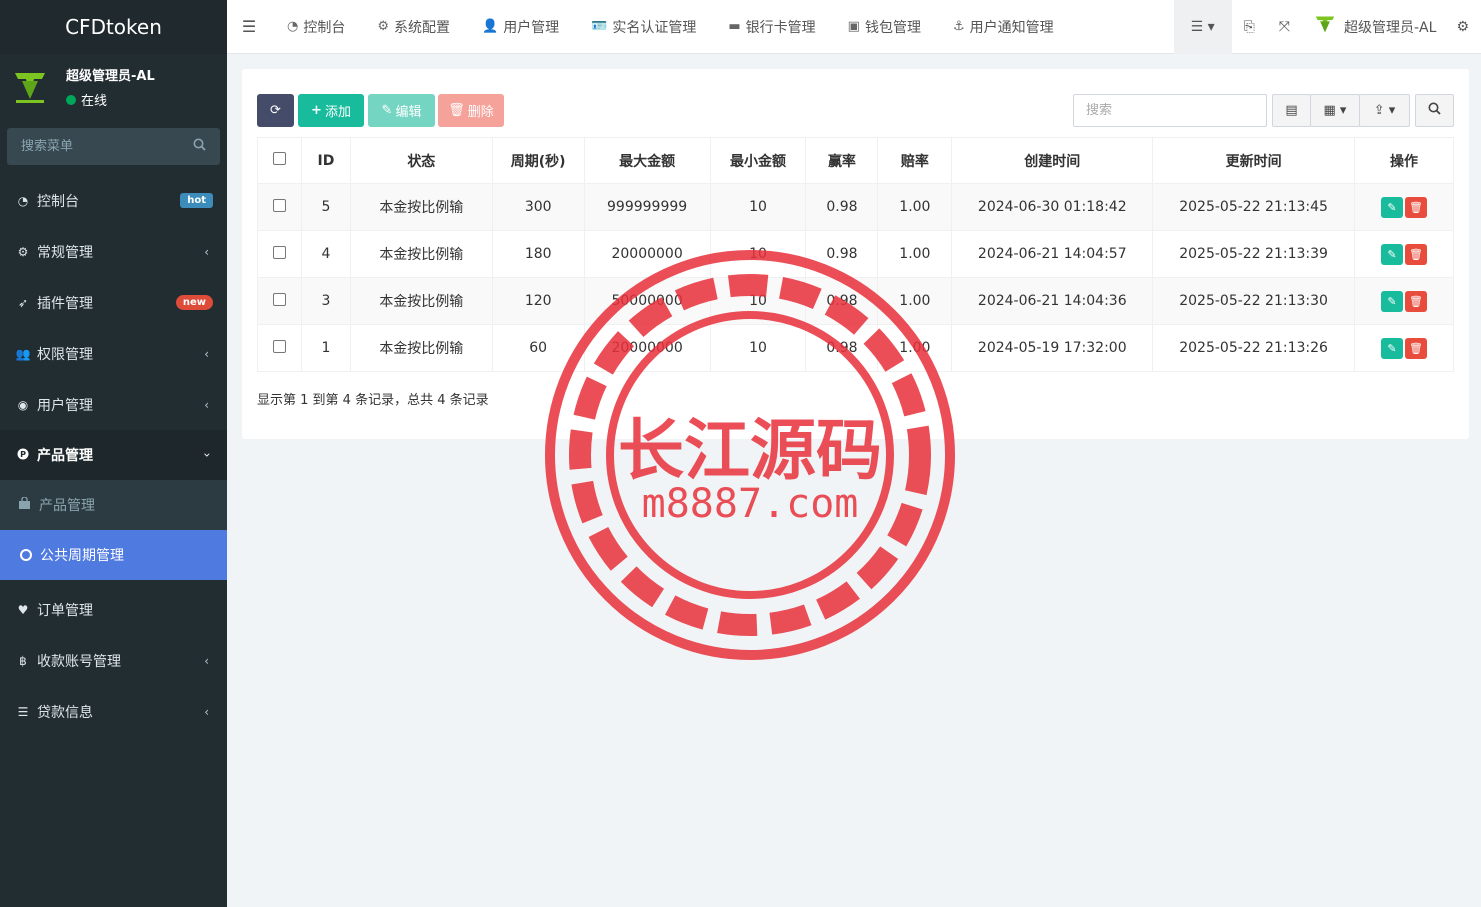 The height and width of the screenshot is (907, 1481). I want to click on sidebar-item-users: ◉ 用户管理 ‹, so click(113, 404).